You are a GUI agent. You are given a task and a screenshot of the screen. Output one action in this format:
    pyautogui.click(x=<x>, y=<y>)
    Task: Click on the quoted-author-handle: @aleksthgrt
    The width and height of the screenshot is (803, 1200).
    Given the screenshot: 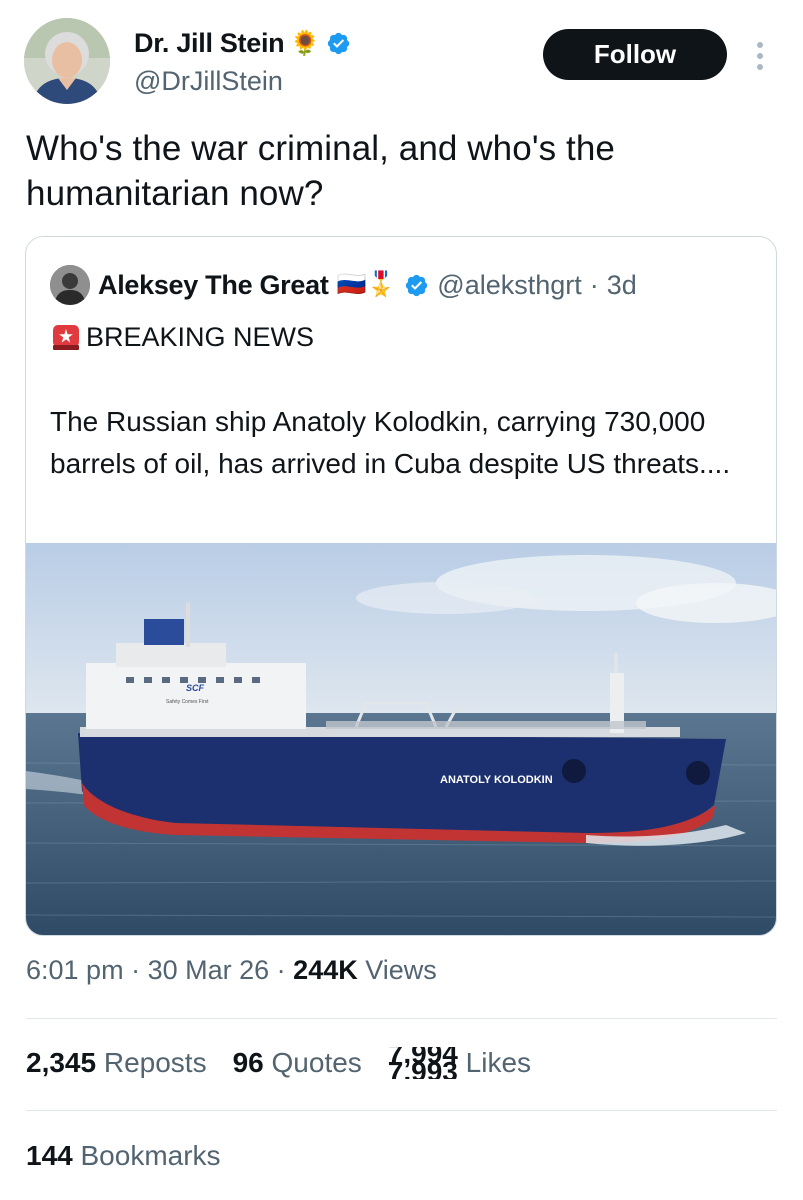 What is the action you would take?
    pyautogui.click(x=509, y=285)
    